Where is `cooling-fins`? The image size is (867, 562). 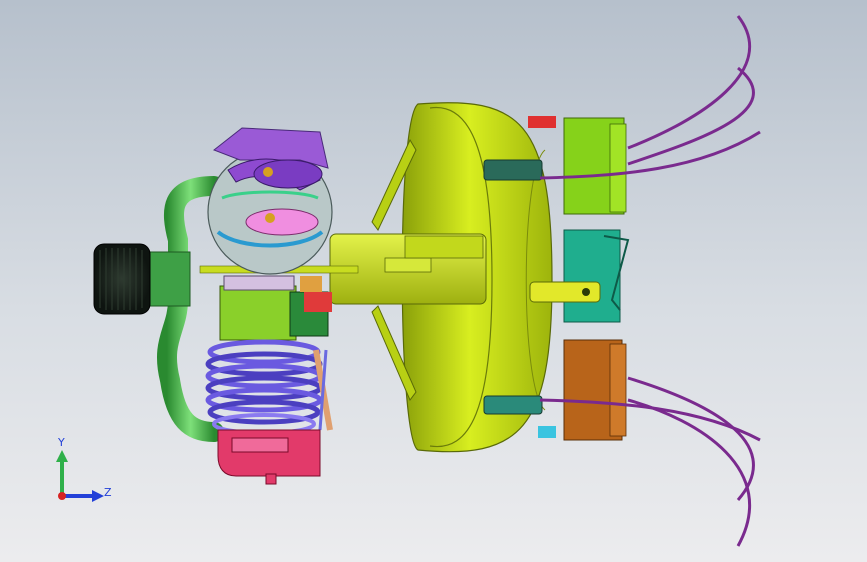 cooling-fins is located at coordinates (269, 387).